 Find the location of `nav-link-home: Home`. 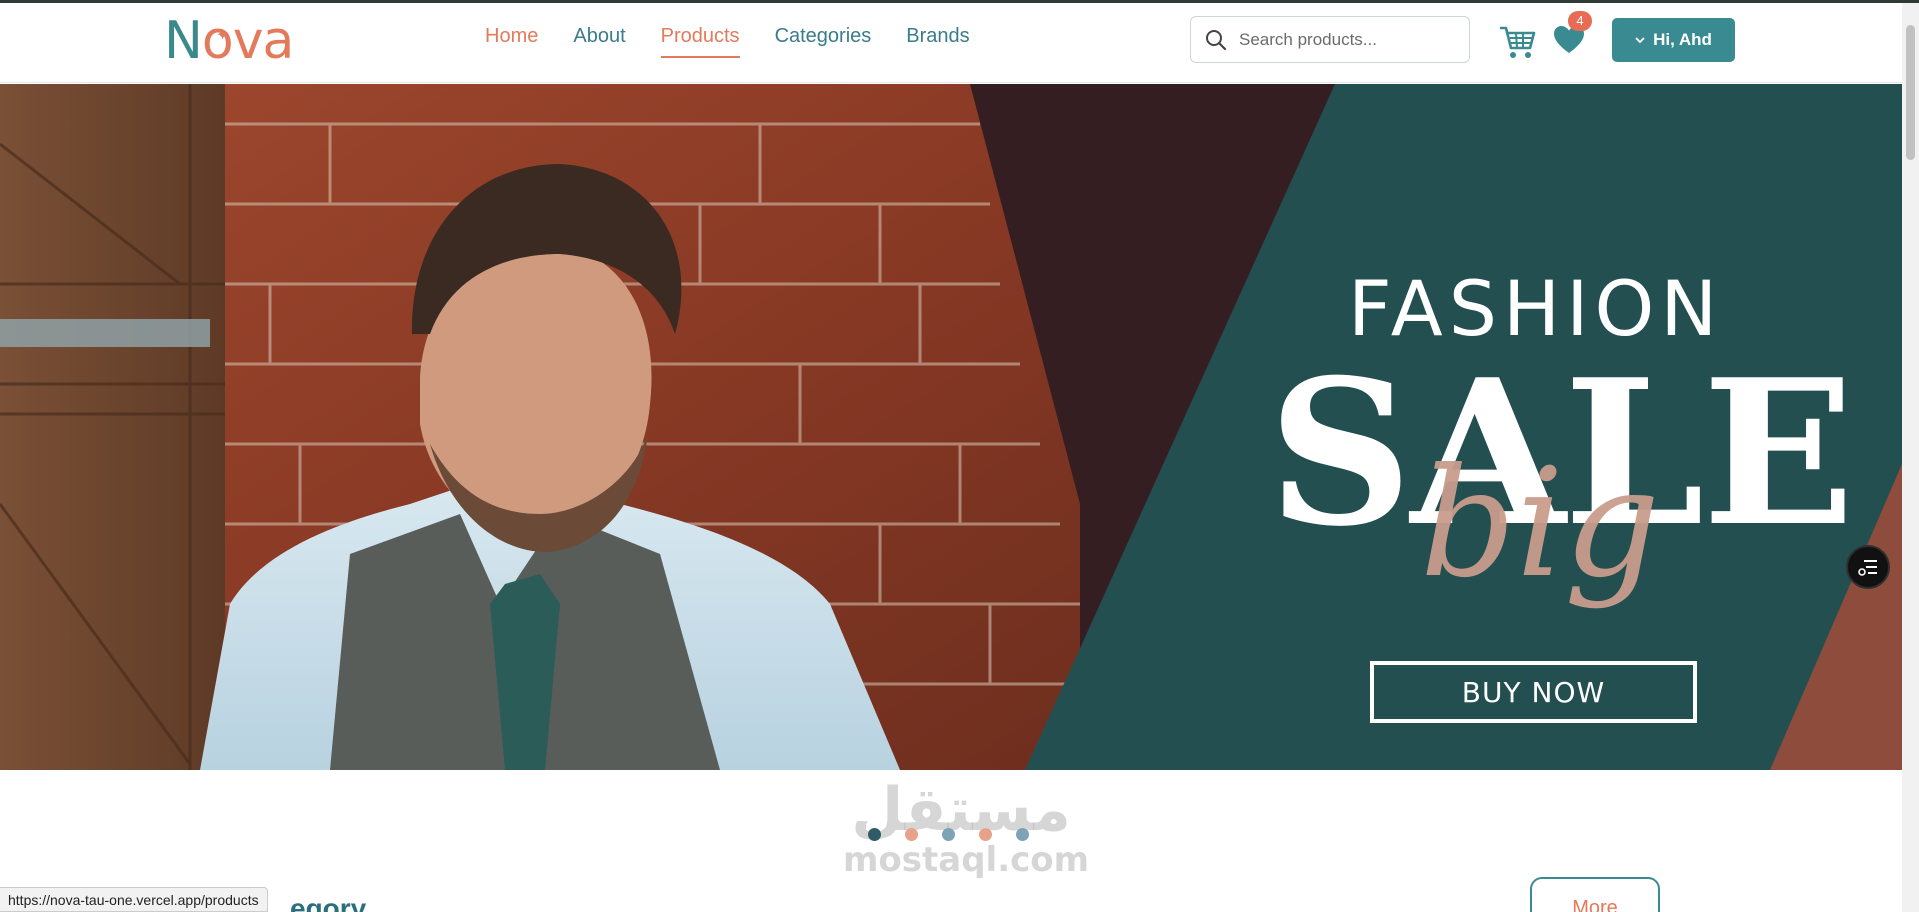

nav-link-home: Home is located at coordinates (511, 41).